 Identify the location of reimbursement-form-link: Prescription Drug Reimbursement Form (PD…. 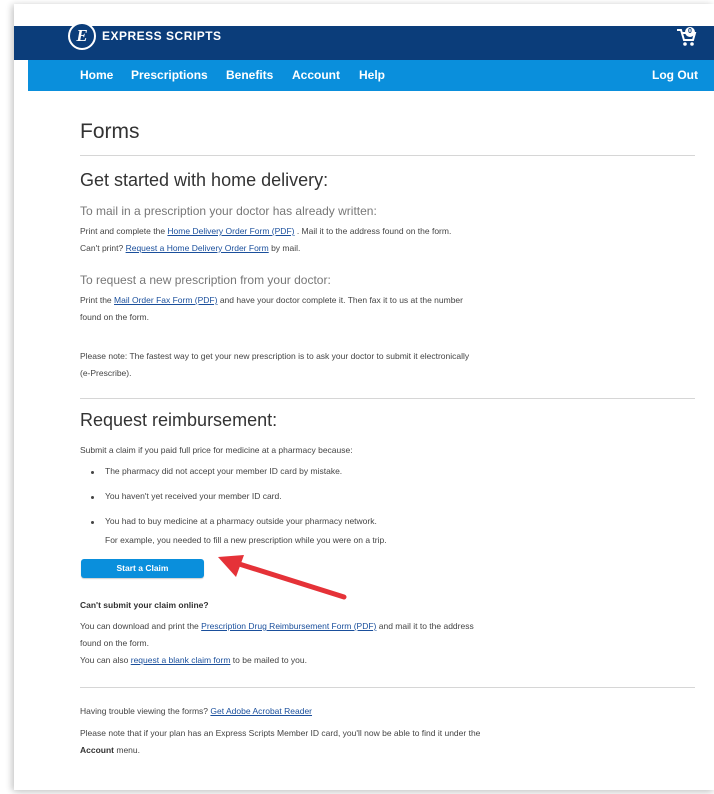
(288, 626).